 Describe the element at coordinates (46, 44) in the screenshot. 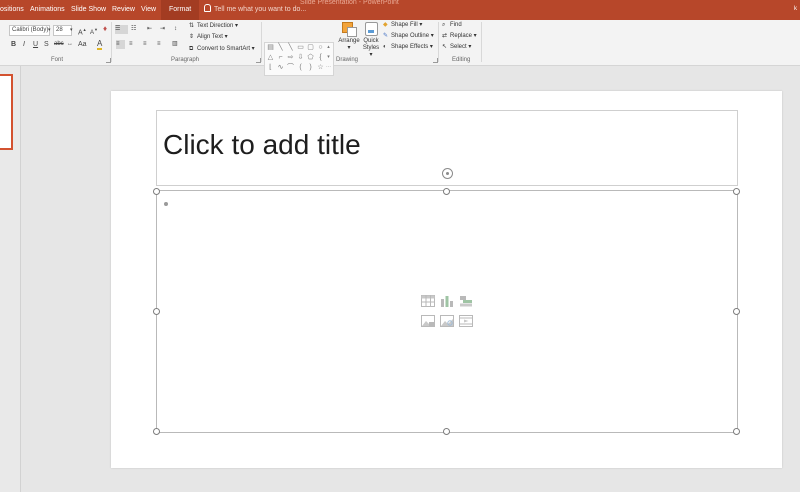

I see `shadow-button: S` at that location.